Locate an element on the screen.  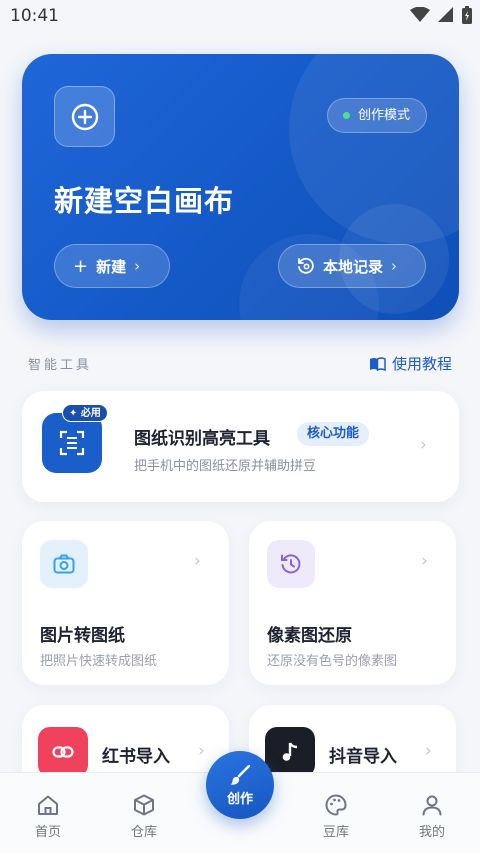
tile-subtitle: 还原没有色号的像素图 is located at coordinates (332, 661).